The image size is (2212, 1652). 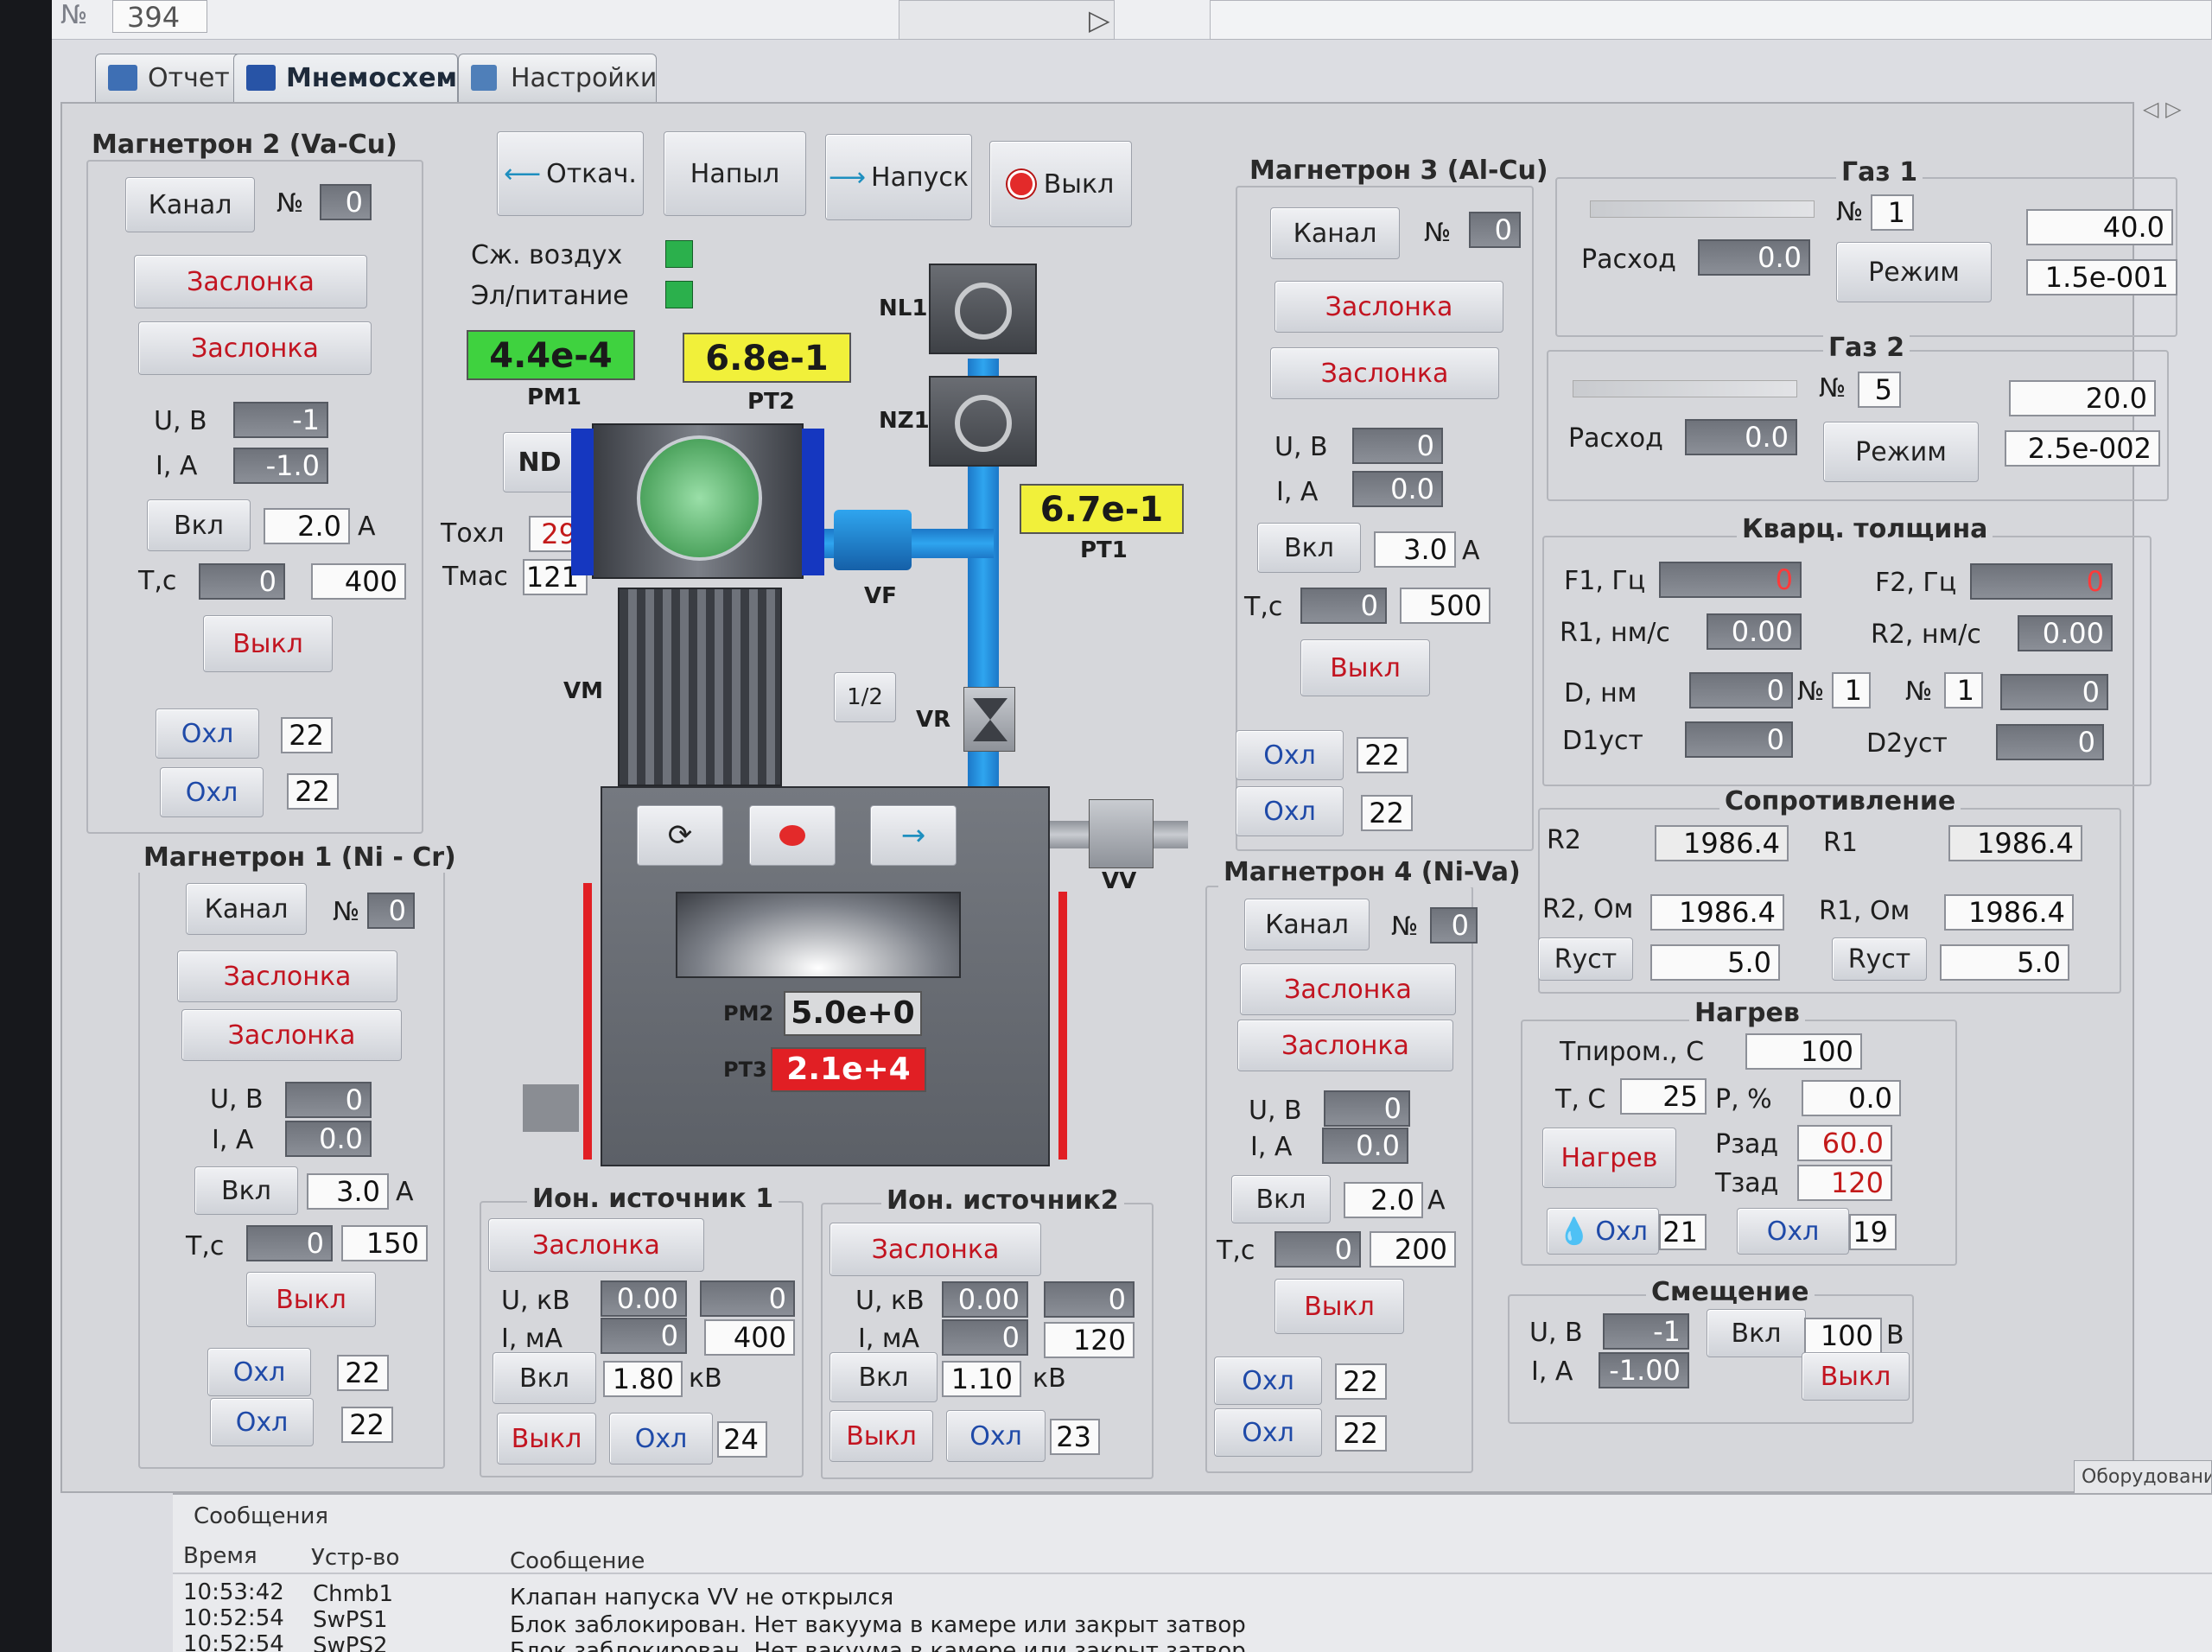 I want to click on mag4-shutter-2-button: Заслонка, so click(x=1345, y=1045).